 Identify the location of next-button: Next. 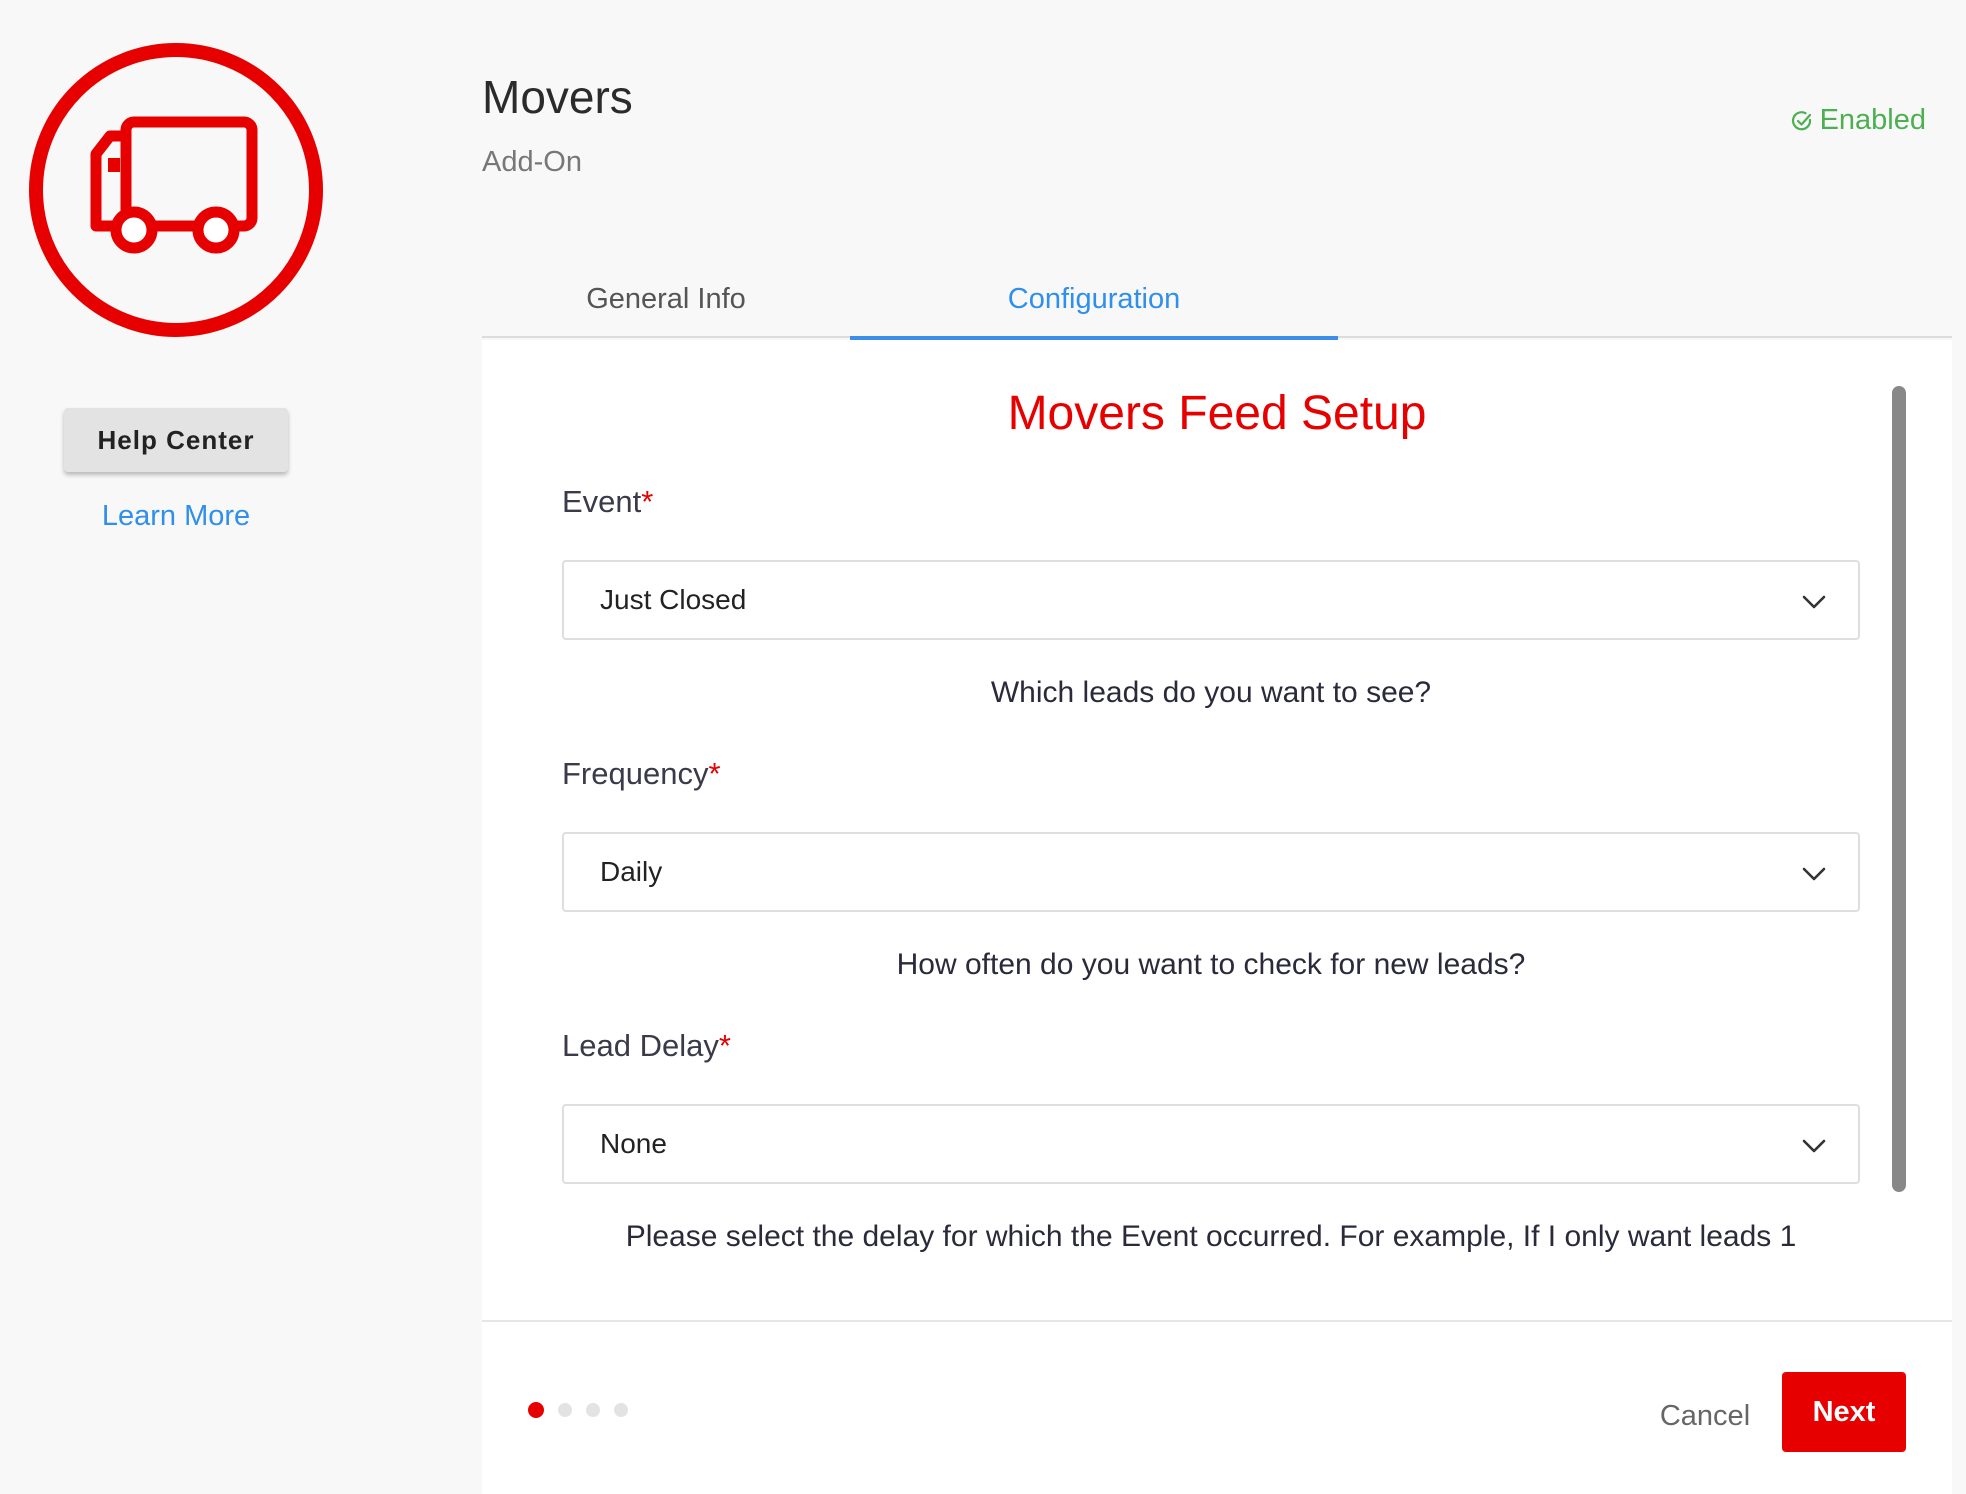
(1844, 1412).